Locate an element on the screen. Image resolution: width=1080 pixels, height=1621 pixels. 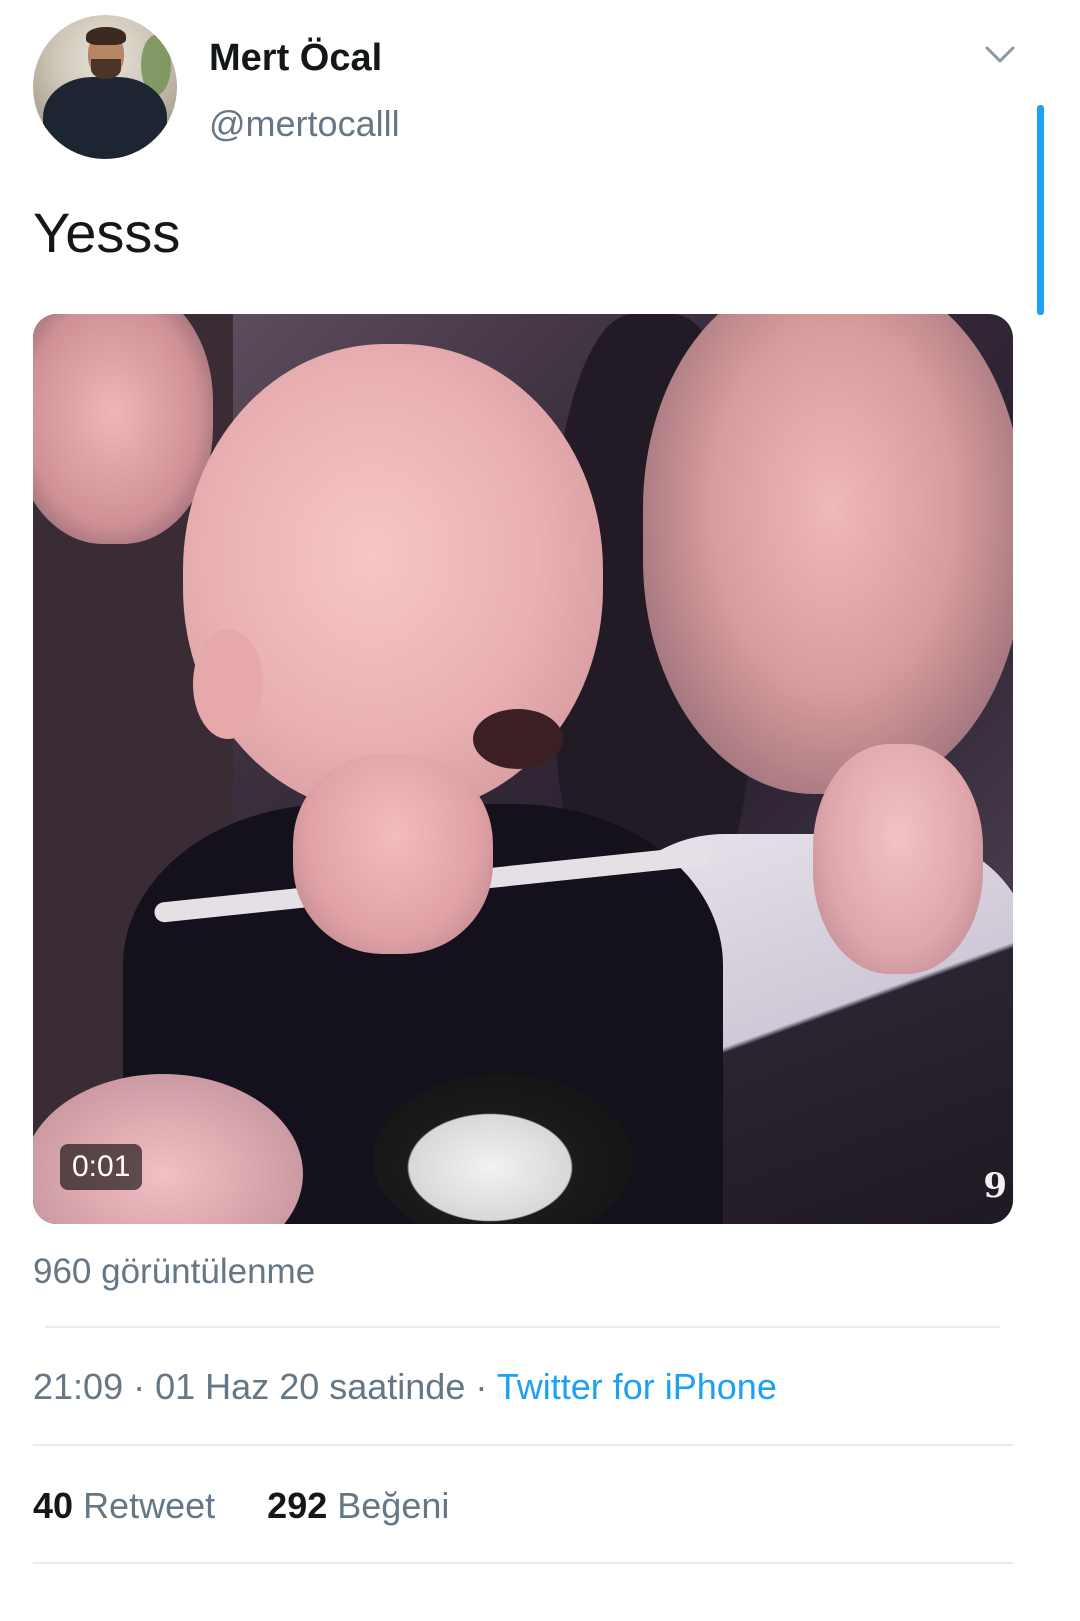
author-name: Mert Öcal is located at coordinates (295, 58).